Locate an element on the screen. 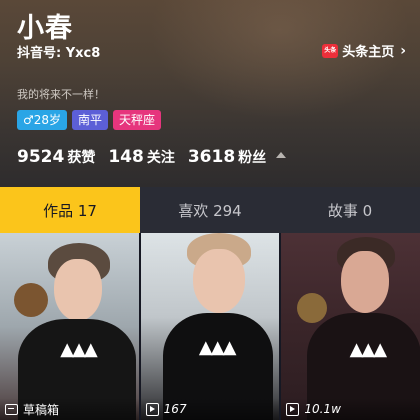 Image resolution: width=420 pixels, height=420 pixels. caret-up-icon is located at coordinates (281, 155).